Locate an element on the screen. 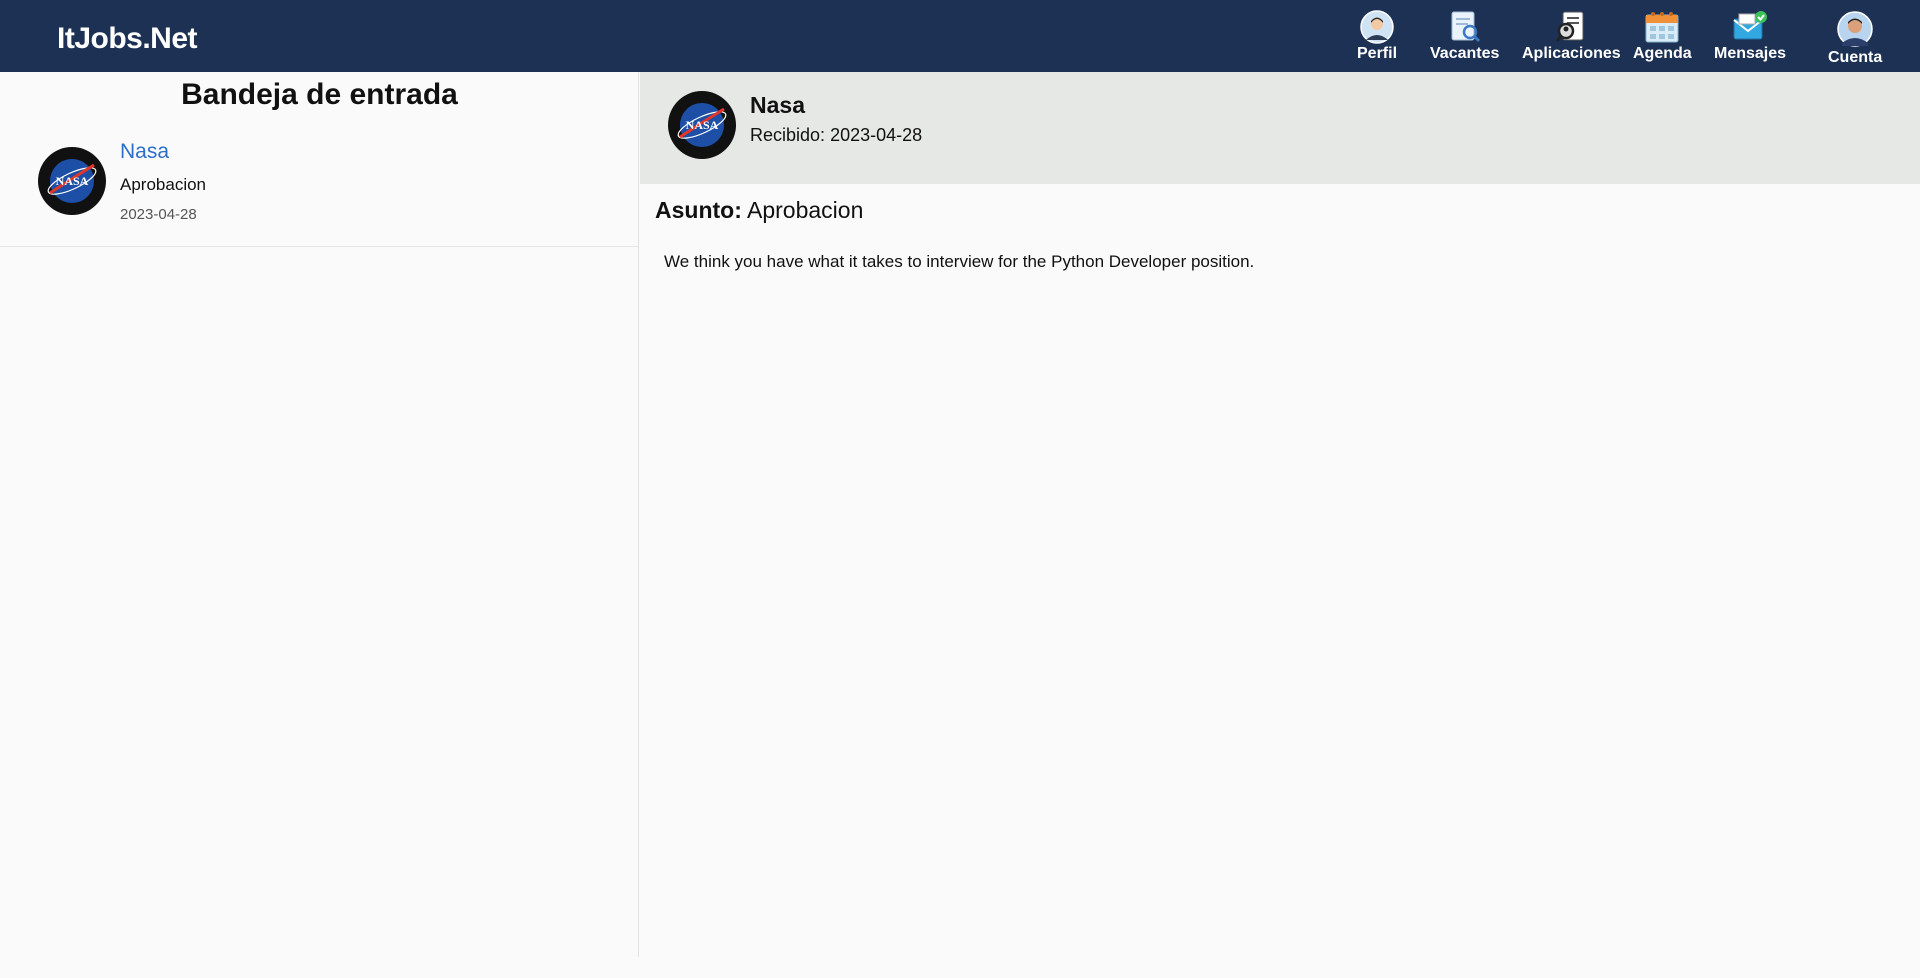 This screenshot has width=1920, height=978. list-item: NASA Nasa Aprobacion 2023-04-28 is located at coordinates (319, 188).